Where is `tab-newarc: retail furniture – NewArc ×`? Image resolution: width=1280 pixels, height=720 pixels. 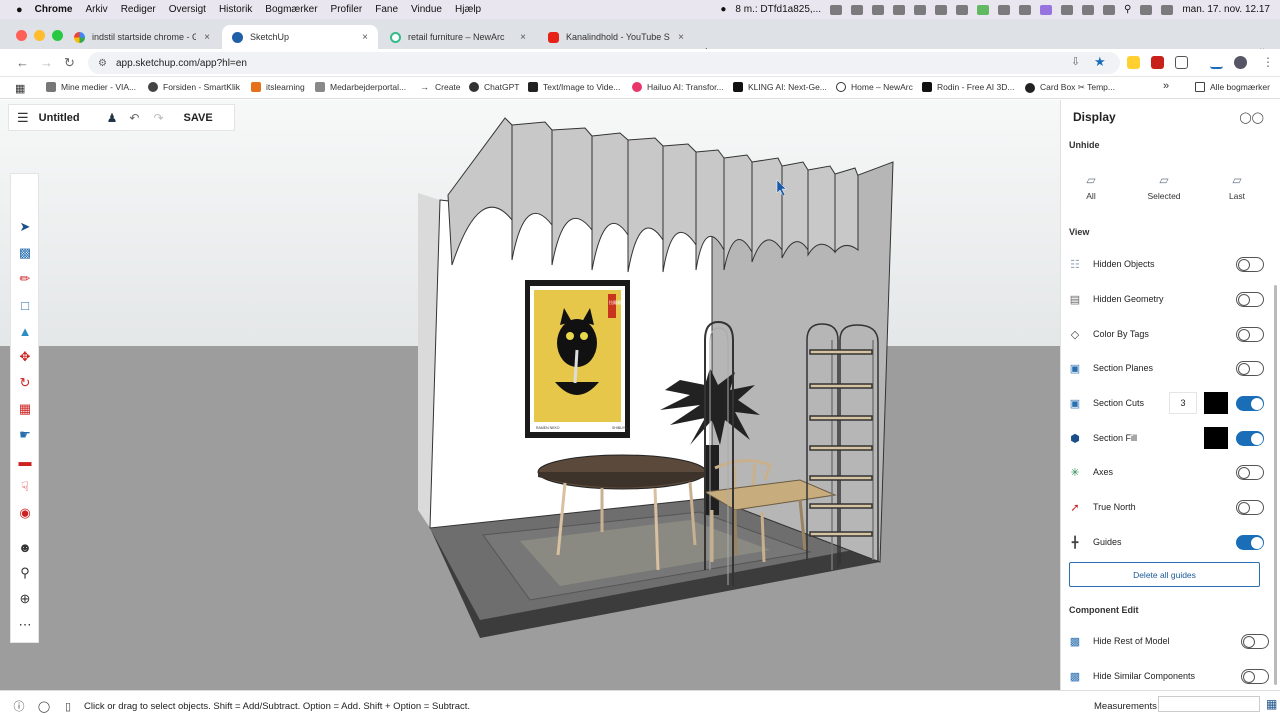 tab-newarc: retail furniture – NewArc × is located at coordinates (458, 37).